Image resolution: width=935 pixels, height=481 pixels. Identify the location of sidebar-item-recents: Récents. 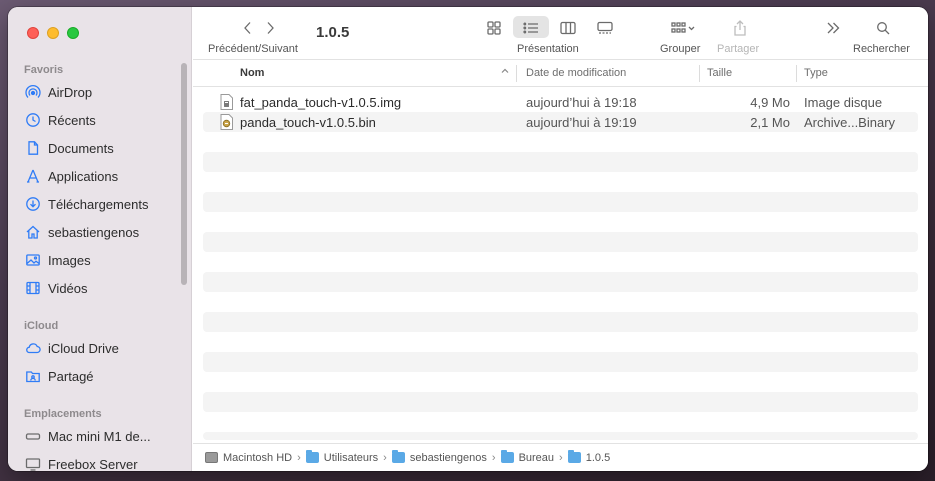
(60, 120).